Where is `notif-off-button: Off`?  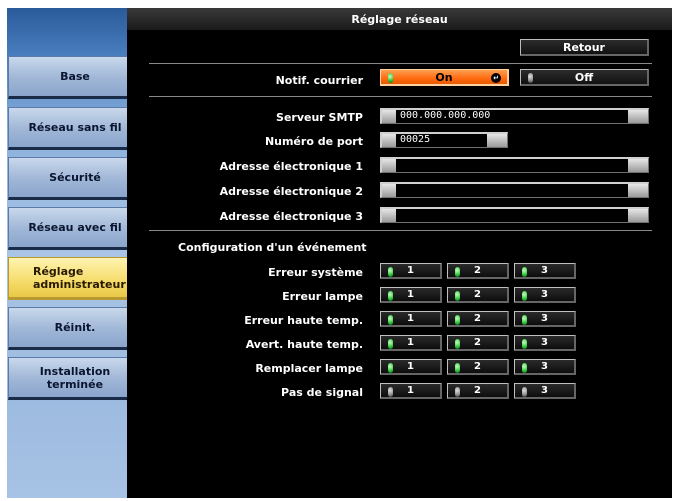 notif-off-button: Off is located at coordinates (584, 77).